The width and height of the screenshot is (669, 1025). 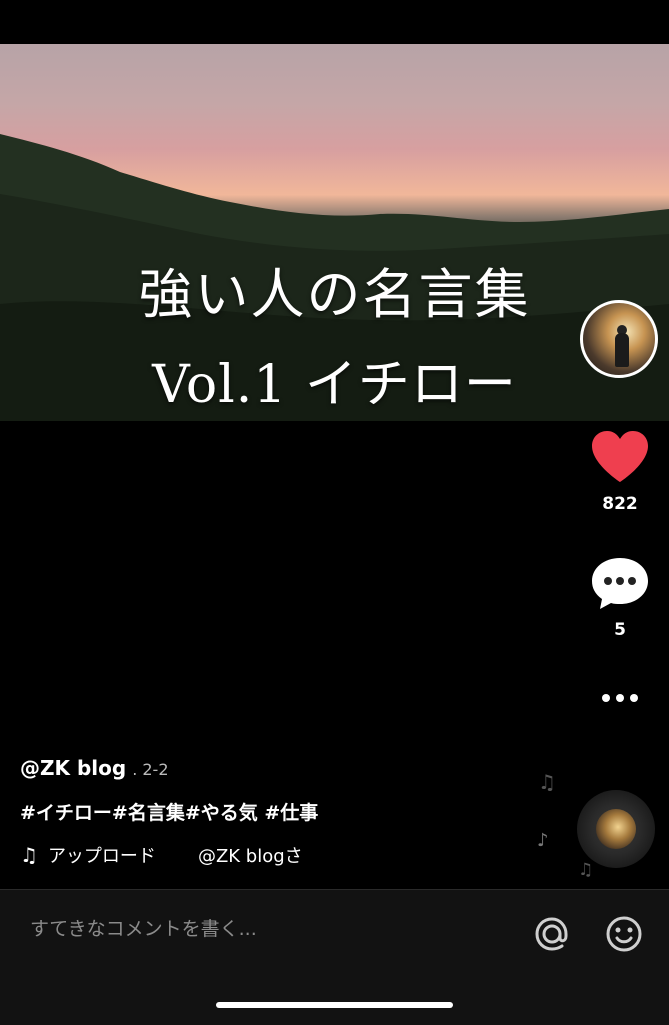 I want to click on mention-at-icon, so click(x=552, y=934).